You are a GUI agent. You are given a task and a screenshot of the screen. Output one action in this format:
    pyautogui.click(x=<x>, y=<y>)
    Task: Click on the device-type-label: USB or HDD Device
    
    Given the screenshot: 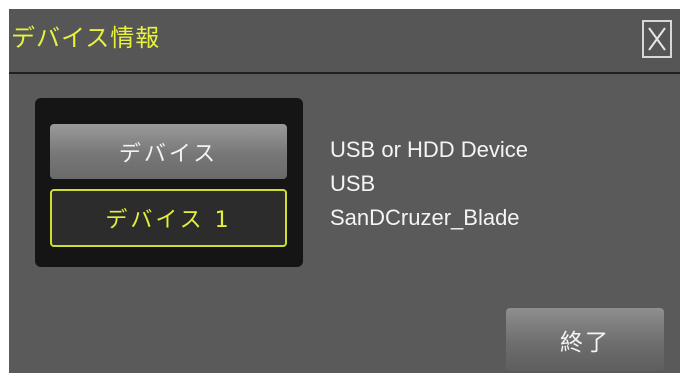 What is the action you would take?
    pyautogui.click(x=429, y=149)
    